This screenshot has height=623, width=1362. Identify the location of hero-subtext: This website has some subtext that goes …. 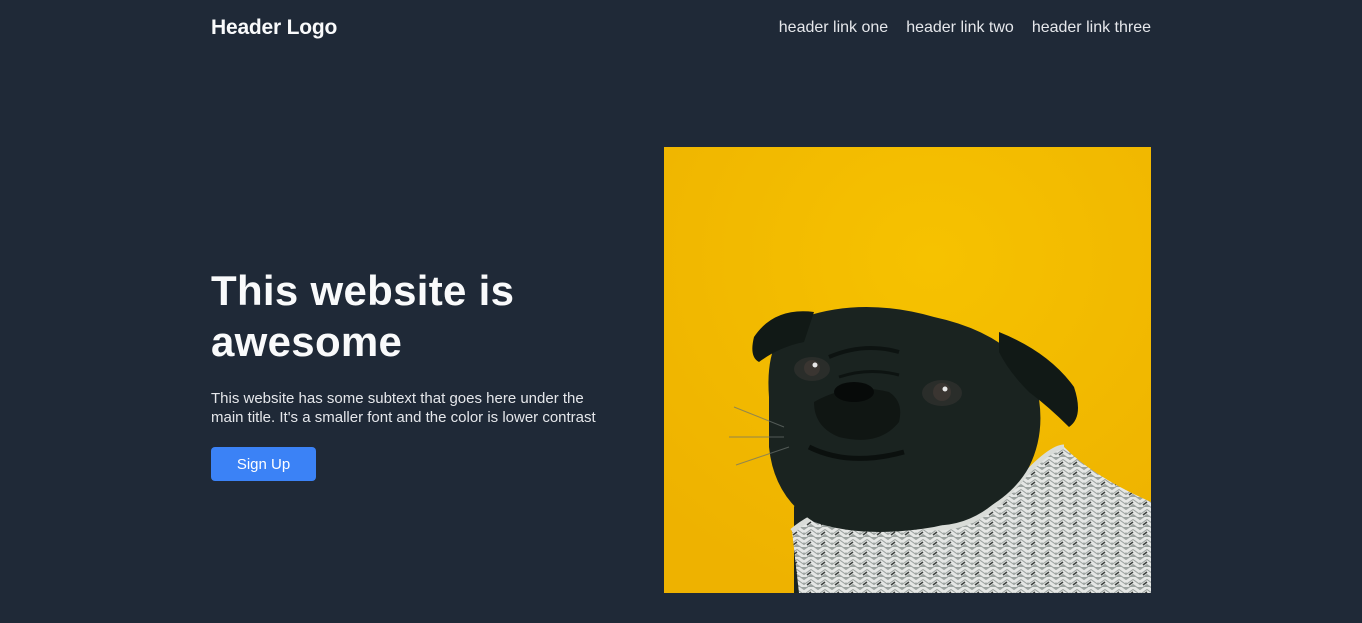
(426, 408).